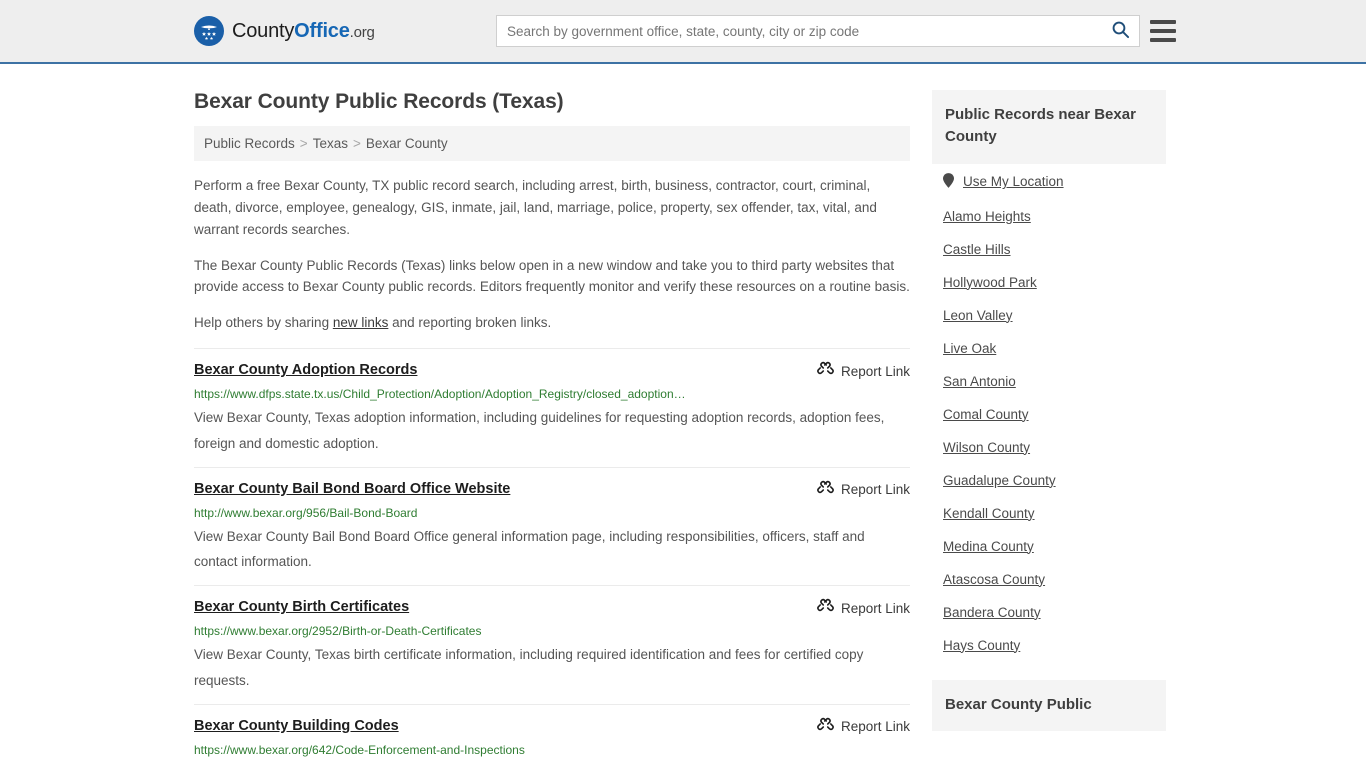 This screenshot has height=768, width=1366. I want to click on site-header: CountyOffice.org, so click(683, 32).